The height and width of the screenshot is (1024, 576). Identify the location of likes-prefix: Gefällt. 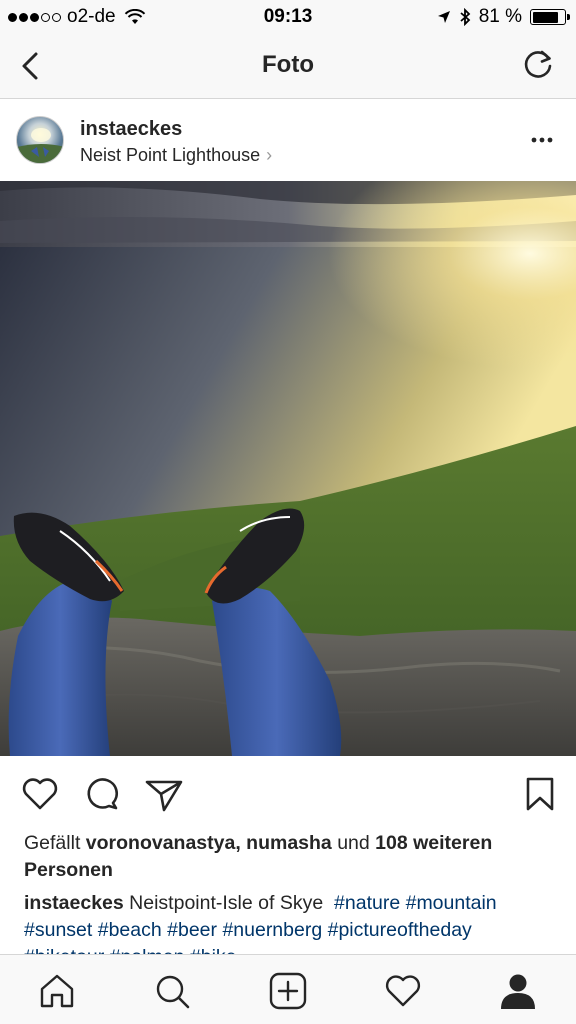
(52, 843).